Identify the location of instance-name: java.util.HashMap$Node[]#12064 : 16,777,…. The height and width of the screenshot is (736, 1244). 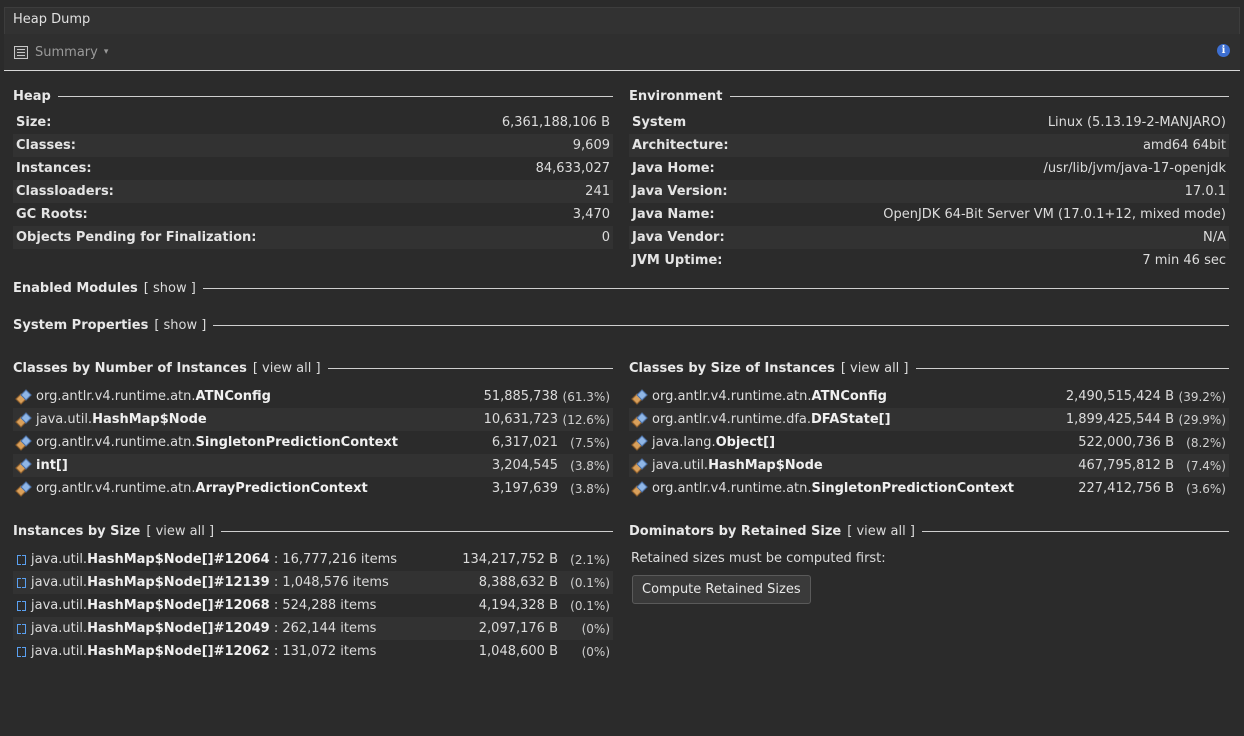
(214, 559).